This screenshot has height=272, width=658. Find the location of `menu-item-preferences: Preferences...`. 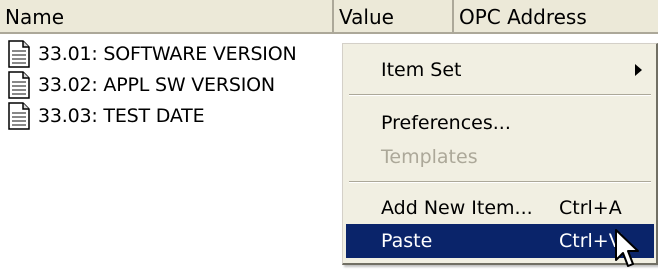

menu-item-preferences: Preferences... is located at coordinates (500, 123).